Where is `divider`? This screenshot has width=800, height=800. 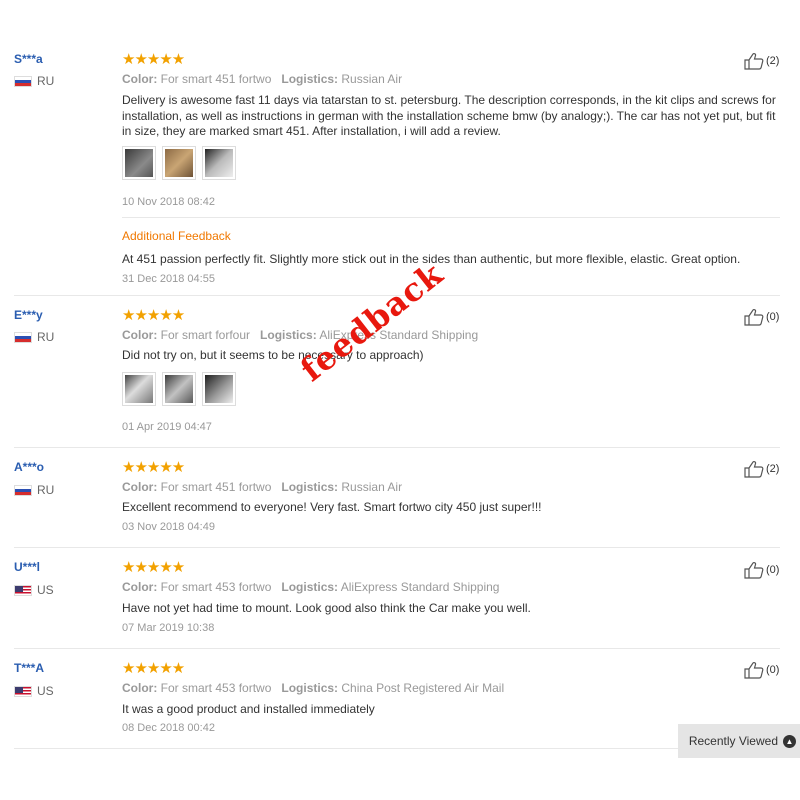 divider is located at coordinates (451, 217).